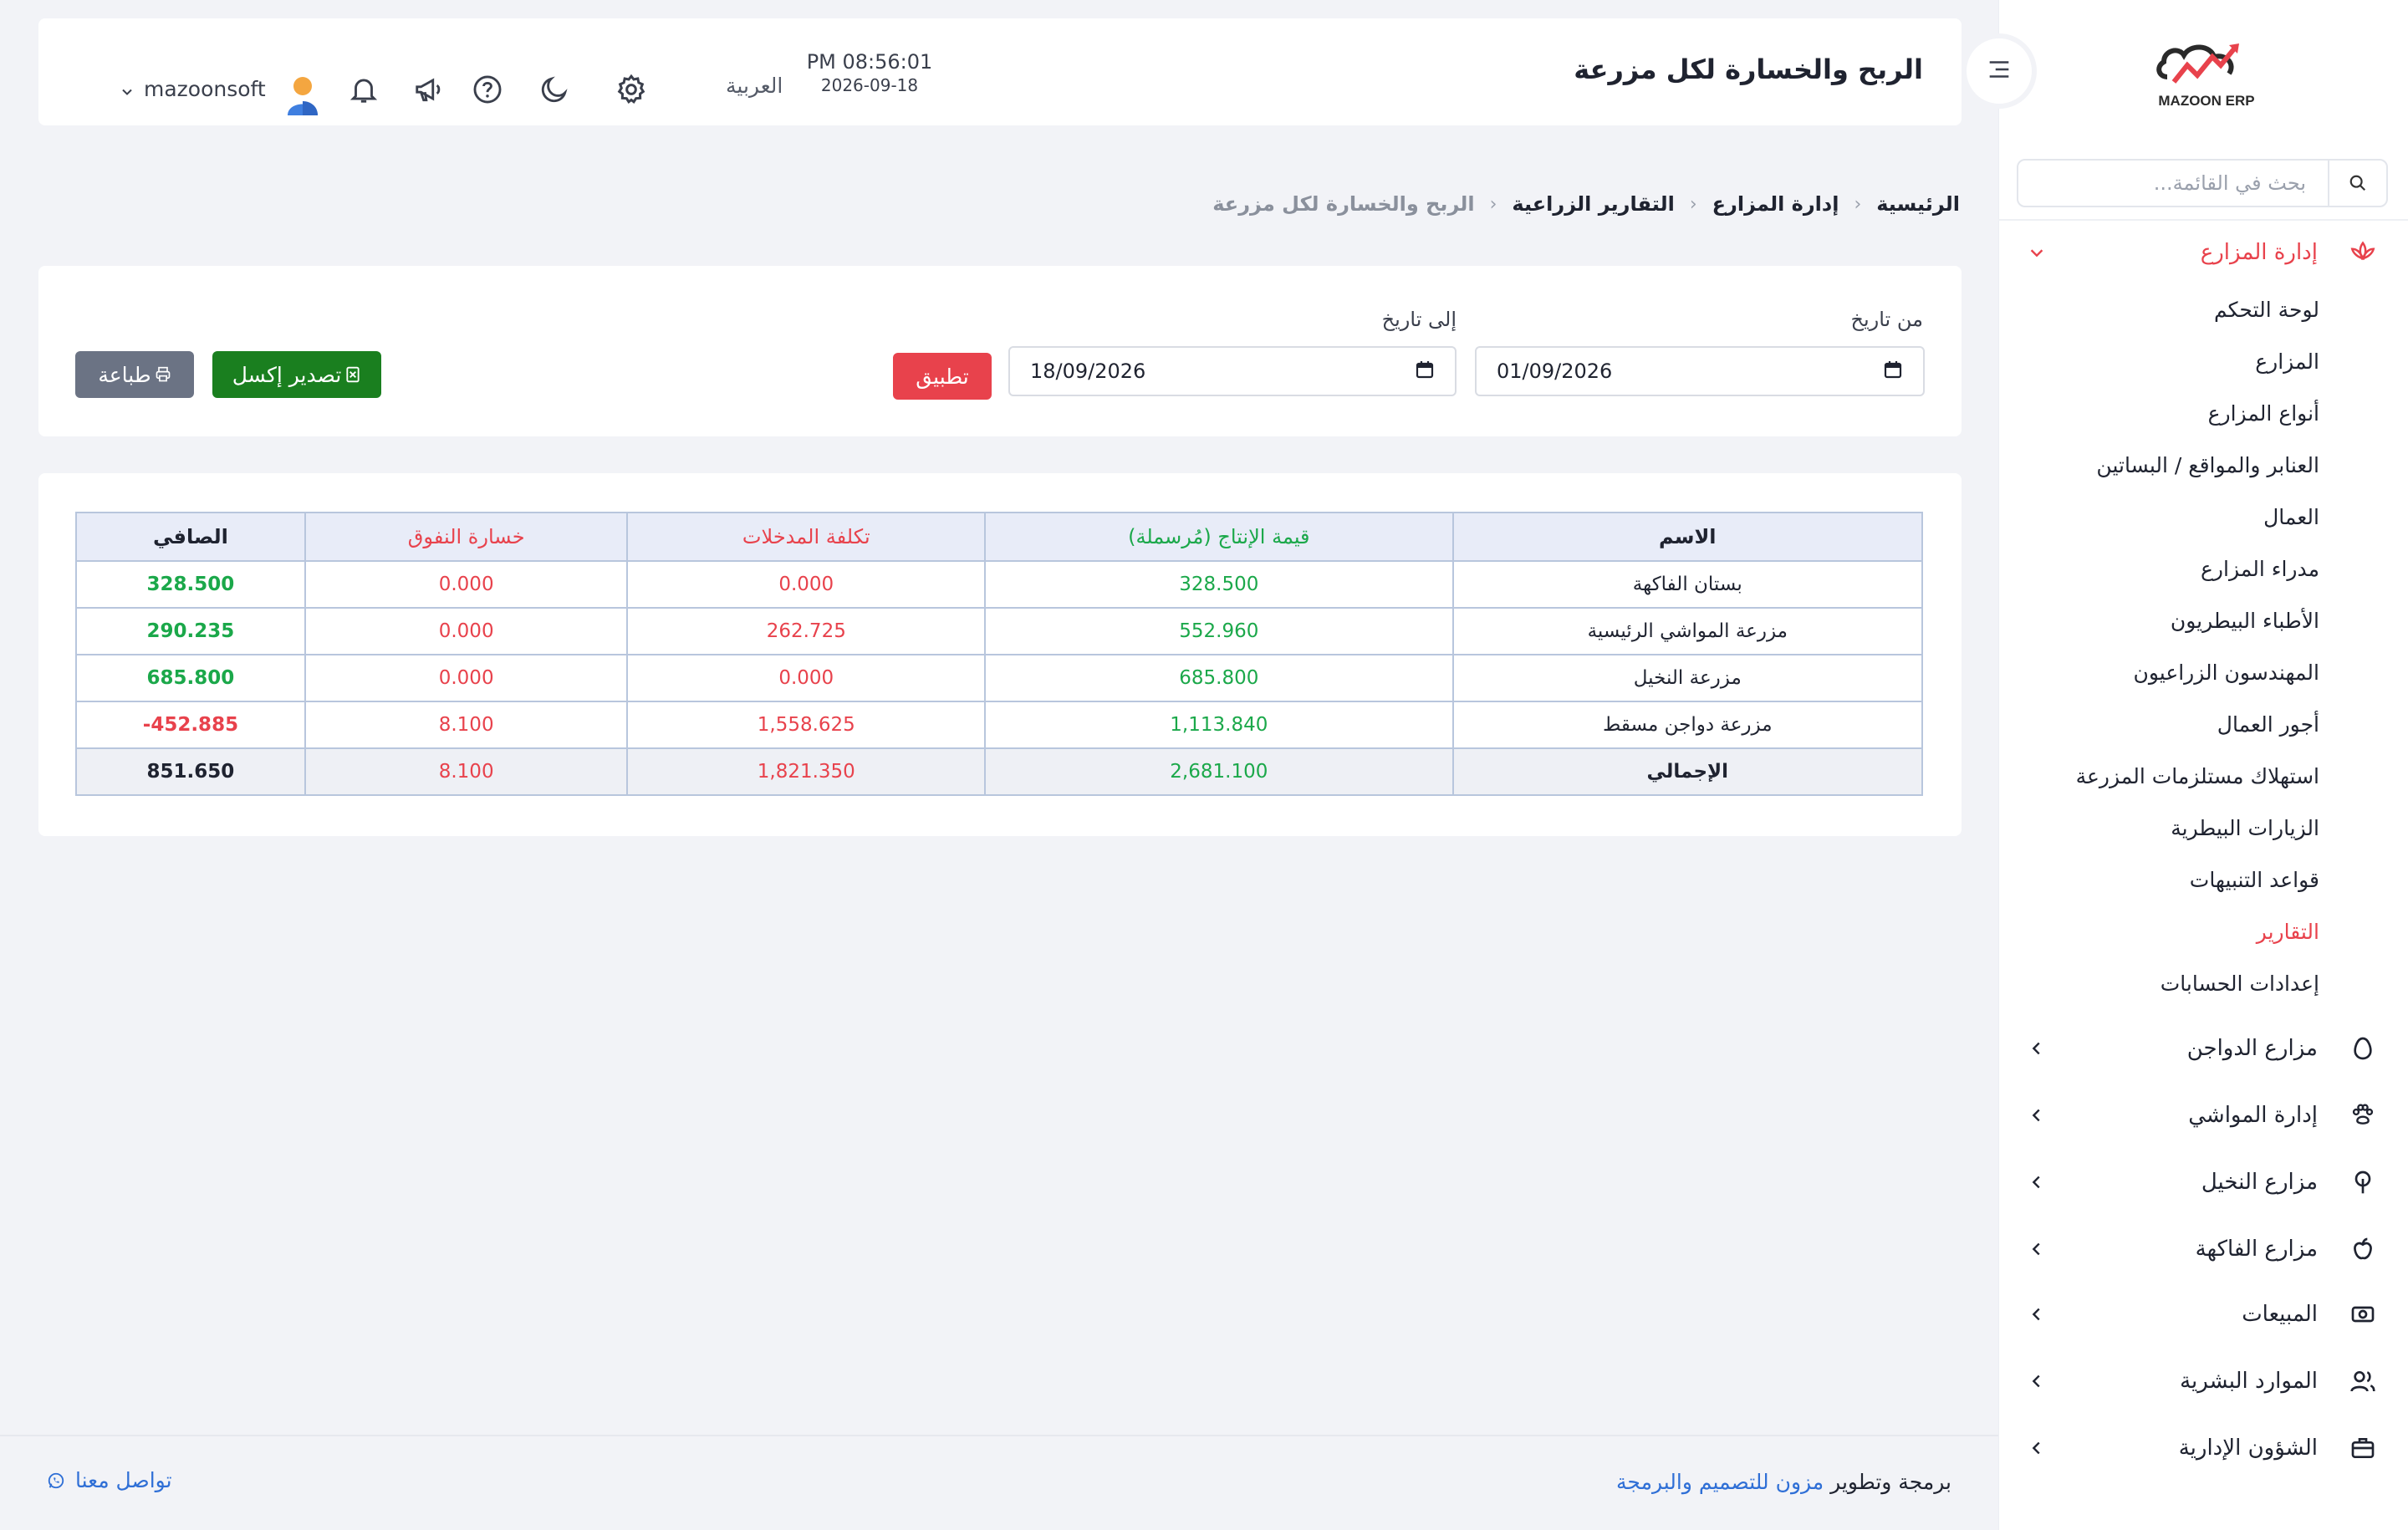 This screenshot has width=2408, height=1530. I want to click on cell-production: 552.960, so click(1219, 631).